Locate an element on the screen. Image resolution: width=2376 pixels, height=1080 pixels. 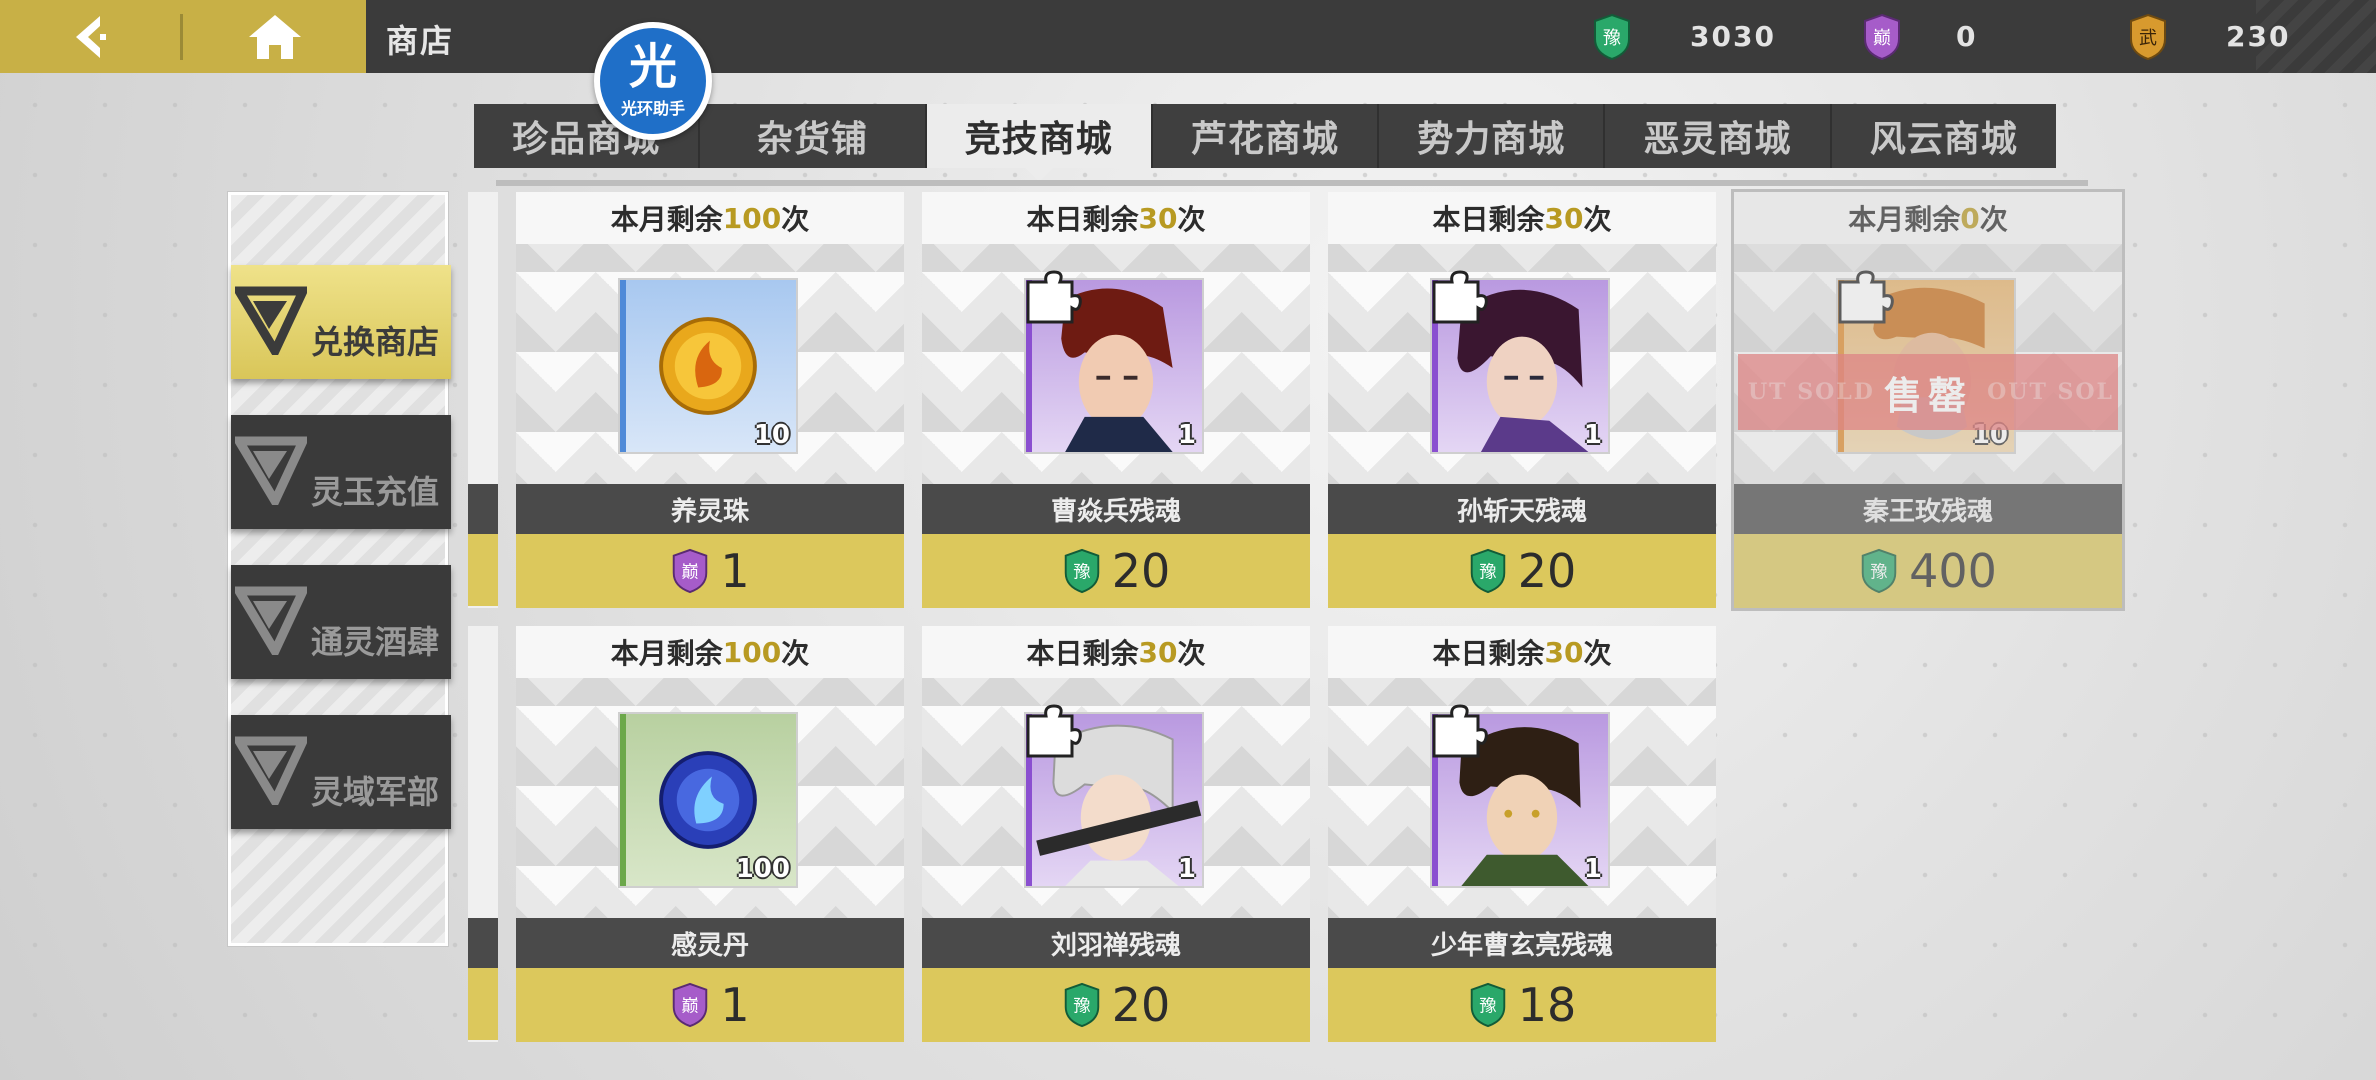
tab-underline is located at coordinates (1292, 183).